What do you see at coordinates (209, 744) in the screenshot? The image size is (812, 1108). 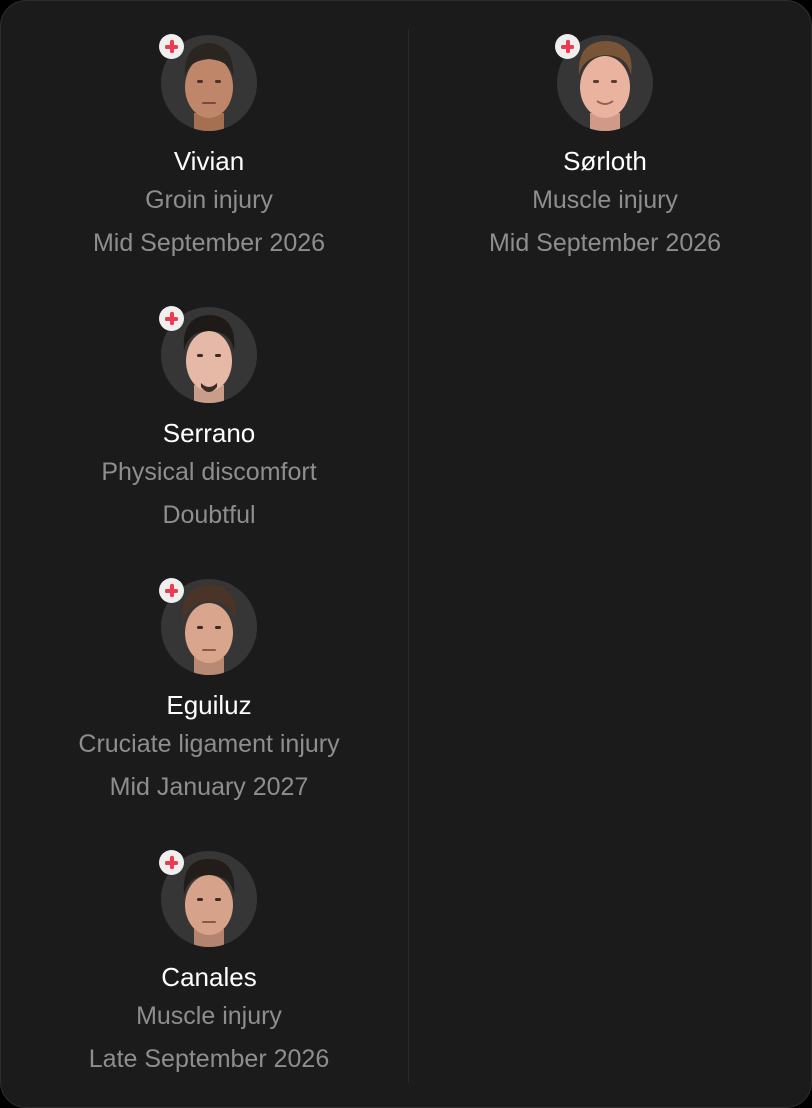 I see `injury-reason: Cruciate ligament injury` at bounding box center [209, 744].